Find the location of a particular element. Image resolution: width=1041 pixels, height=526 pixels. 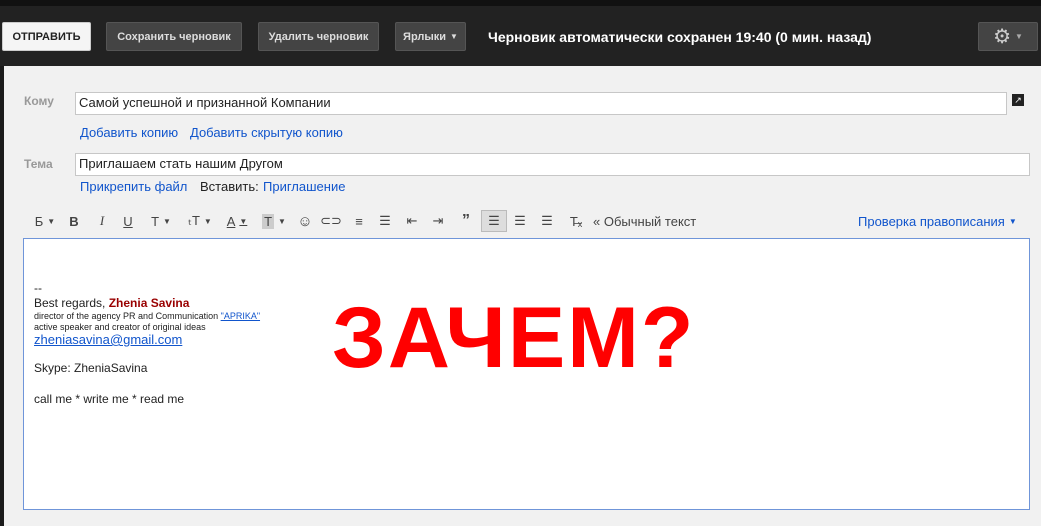

link-icon: ⊂⊃ is located at coordinates (331, 221).